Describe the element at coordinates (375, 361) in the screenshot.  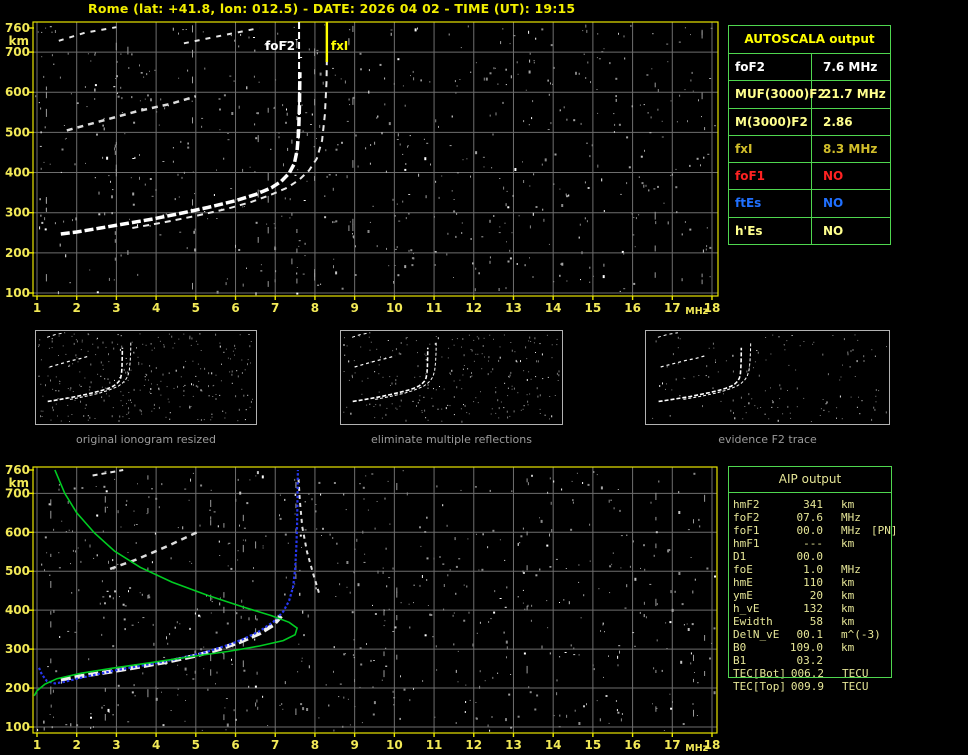
I see `thumb-second-hop` at that location.